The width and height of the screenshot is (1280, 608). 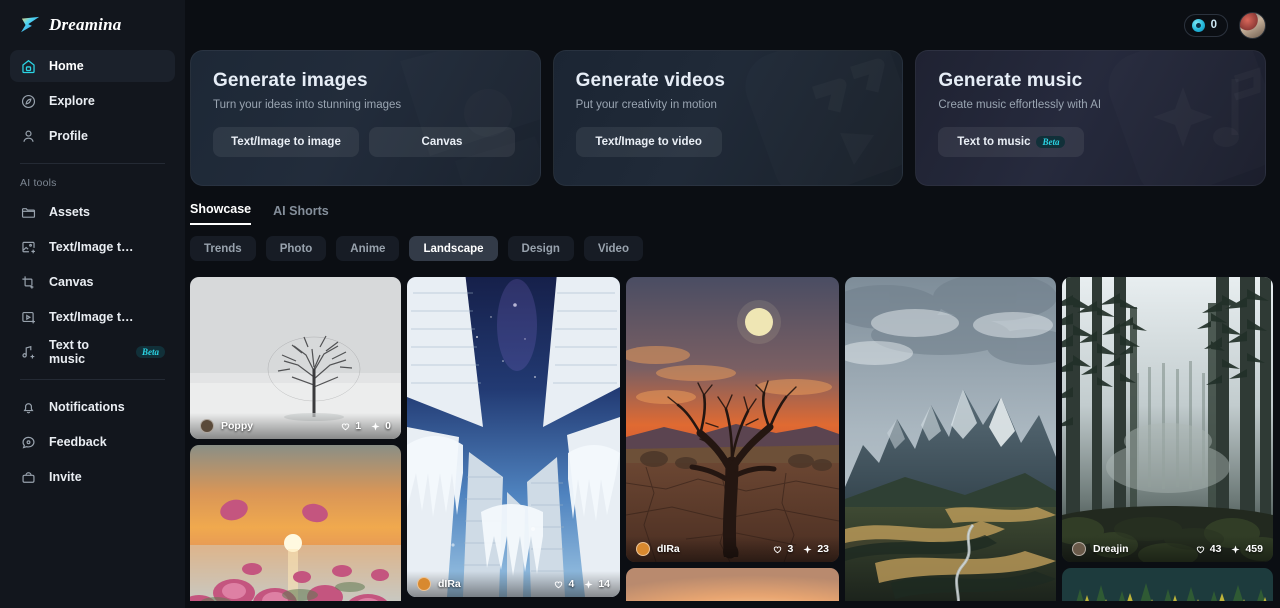 What do you see at coordinates (613, 248) in the screenshot?
I see `chip-video: Video` at bounding box center [613, 248].